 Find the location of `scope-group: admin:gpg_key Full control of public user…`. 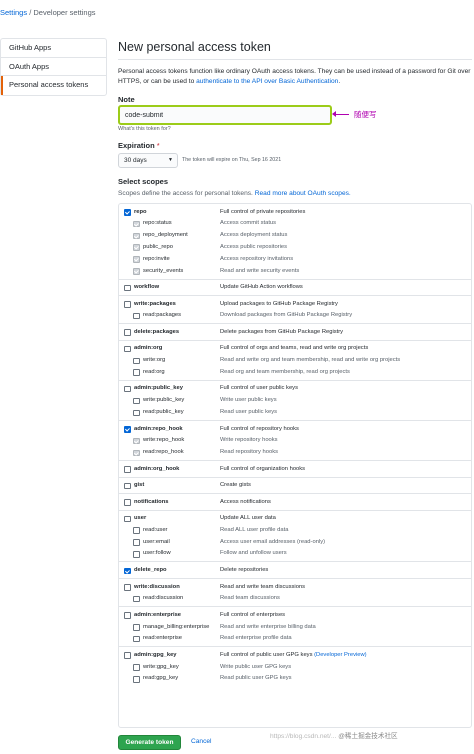

scope-group: admin:gpg_key Full control of public user… is located at coordinates (295, 667).